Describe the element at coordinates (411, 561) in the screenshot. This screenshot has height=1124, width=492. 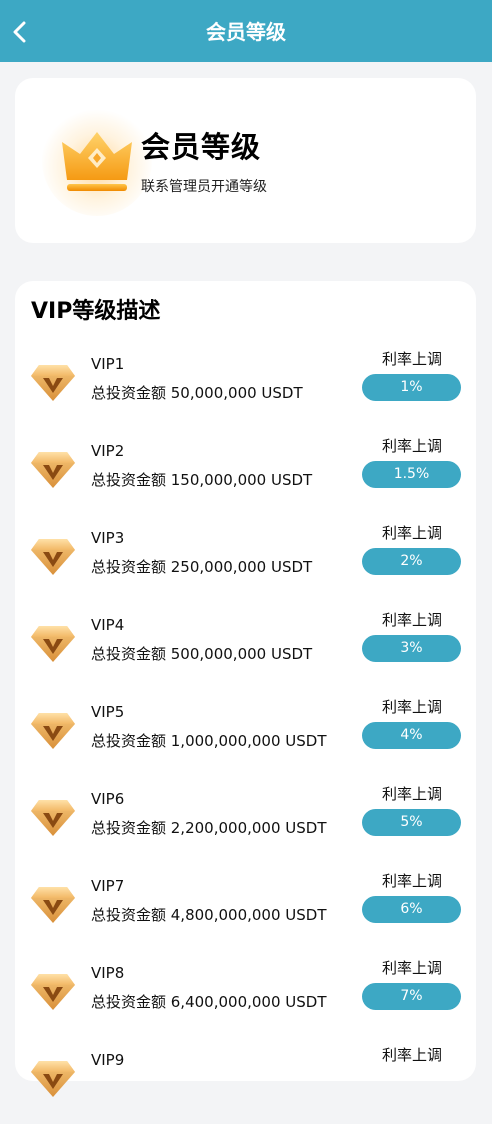
I see `rate-badge: 2%` at that location.